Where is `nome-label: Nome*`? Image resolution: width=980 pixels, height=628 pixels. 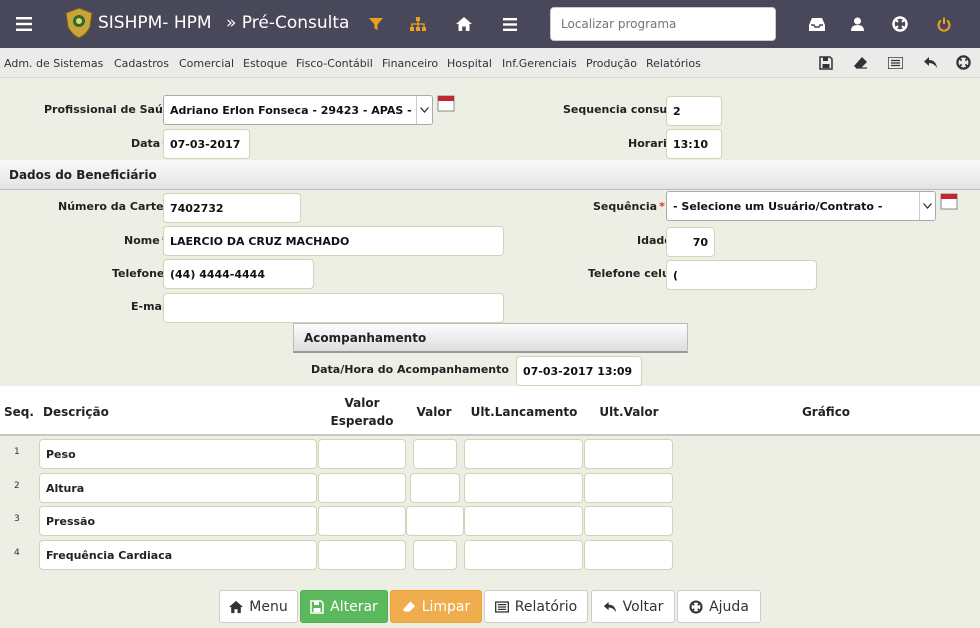
nome-label: Nome* is located at coordinates (145, 240).